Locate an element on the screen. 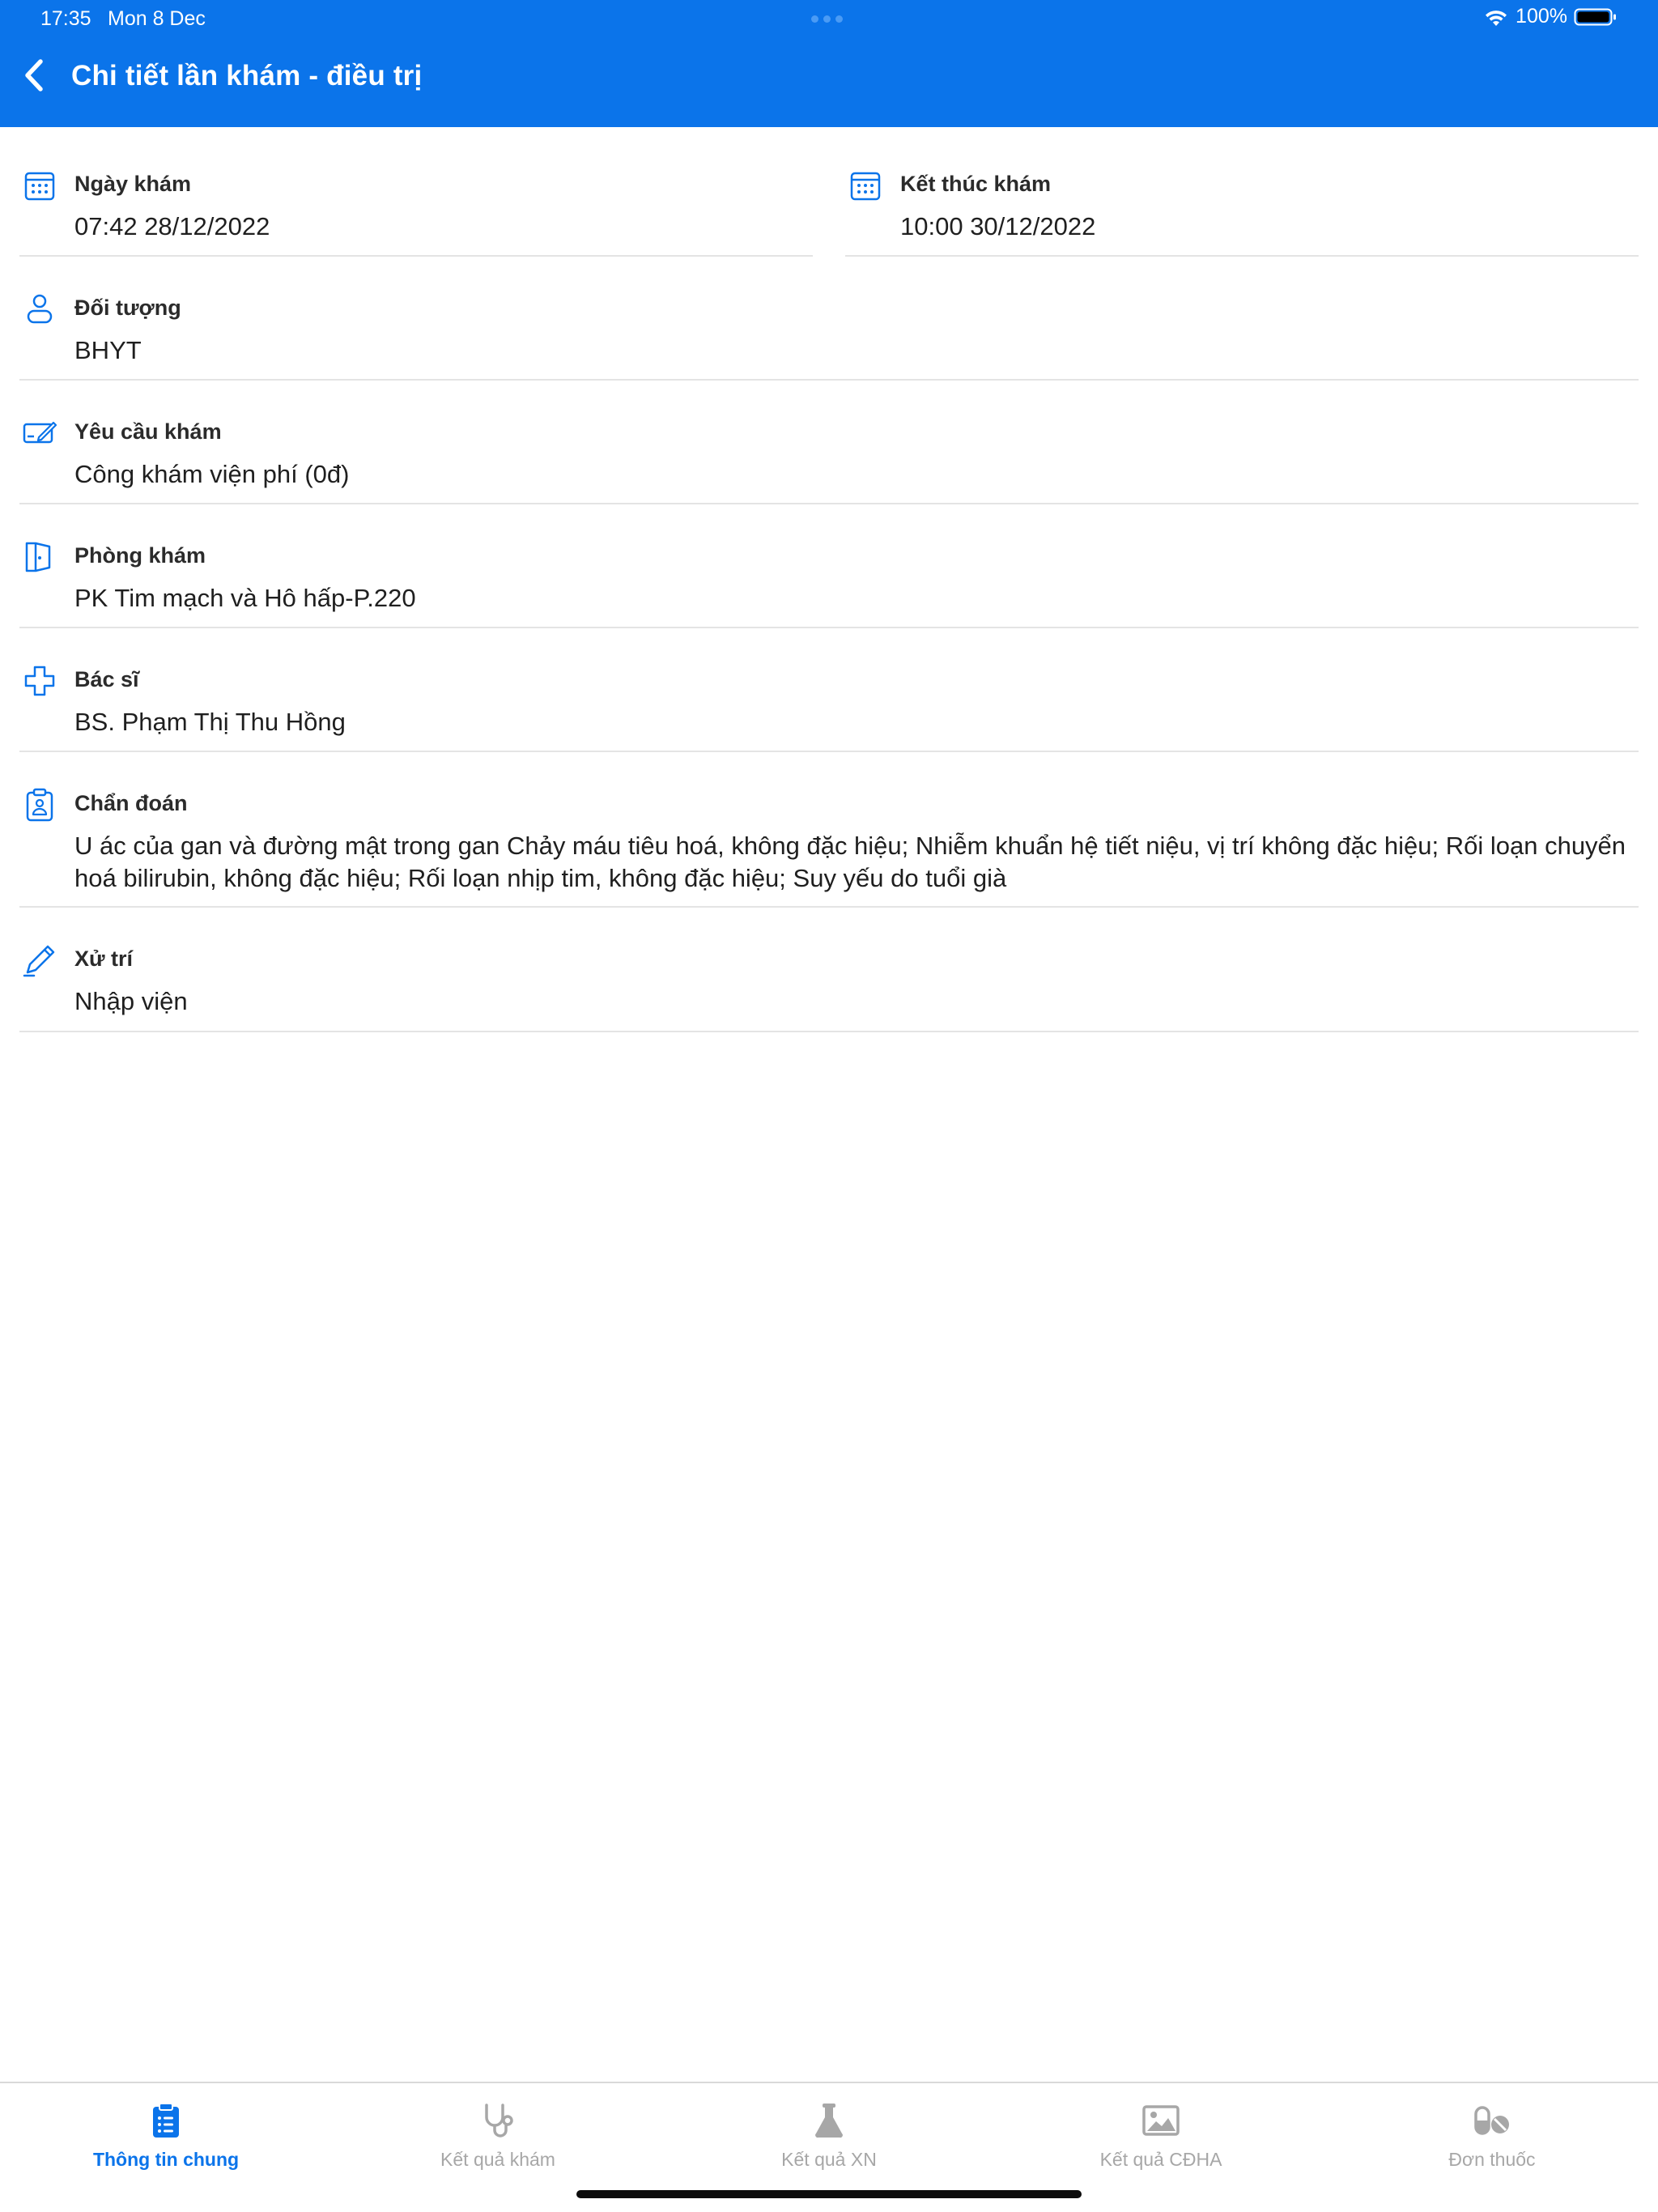 This screenshot has width=1658, height=2212. pen-icon is located at coordinates (39, 961).